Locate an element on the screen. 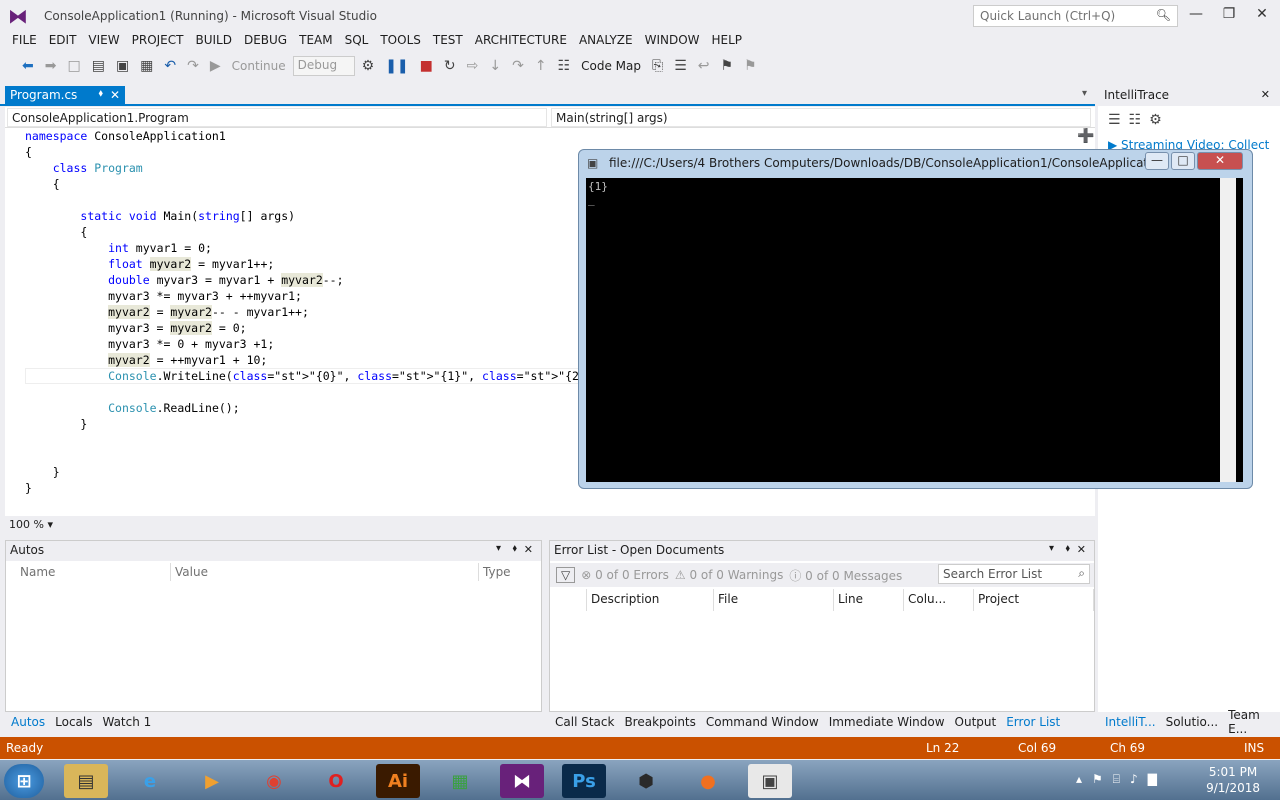 The image size is (1280, 800). console-close-button: ✕ is located at coordinates (1220, 161).